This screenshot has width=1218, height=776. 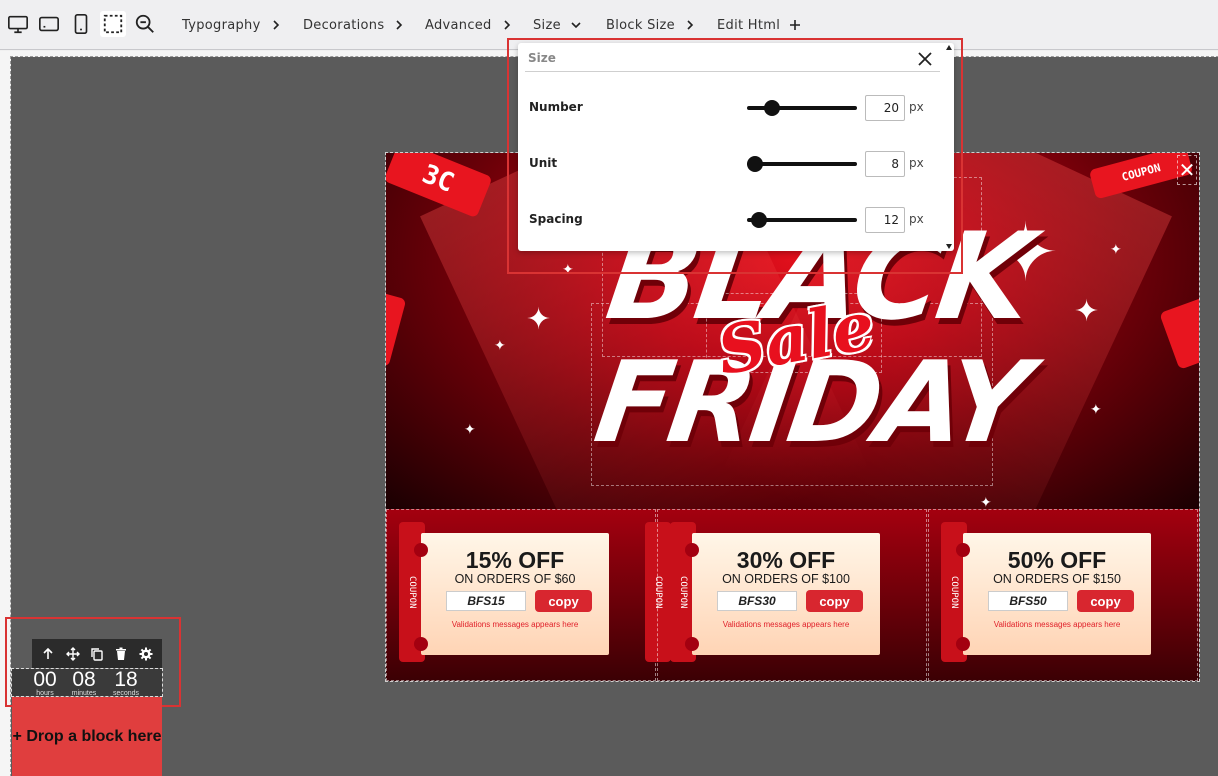 I want to click on timer-seconds-label: seconds, so click(x=126, y=693).